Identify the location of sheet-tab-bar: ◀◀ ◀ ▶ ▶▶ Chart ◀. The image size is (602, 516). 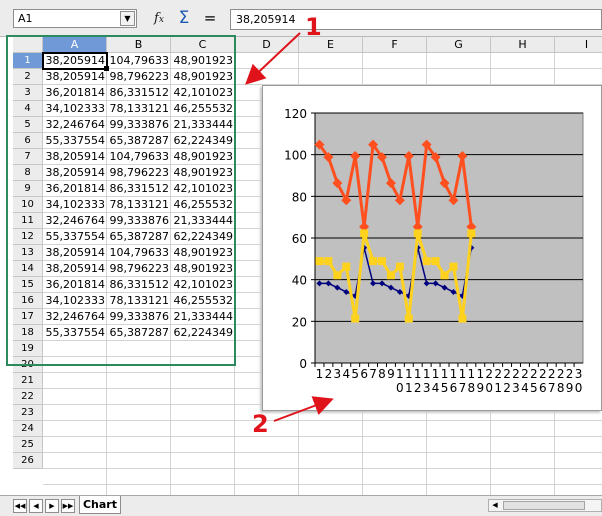
(301, 505).